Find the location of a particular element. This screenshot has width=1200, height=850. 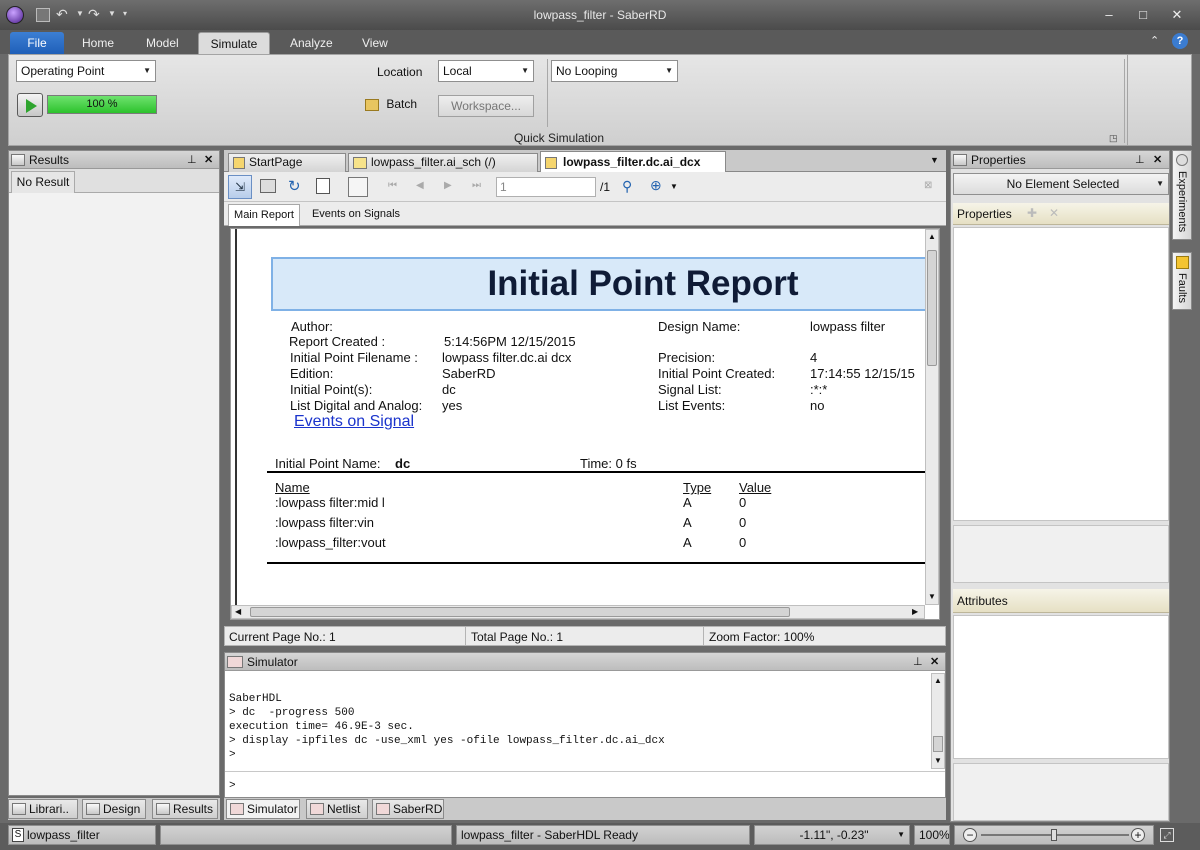

horizontal-scrollbar: ◀ ▶ is located at coordinates (578, 612).